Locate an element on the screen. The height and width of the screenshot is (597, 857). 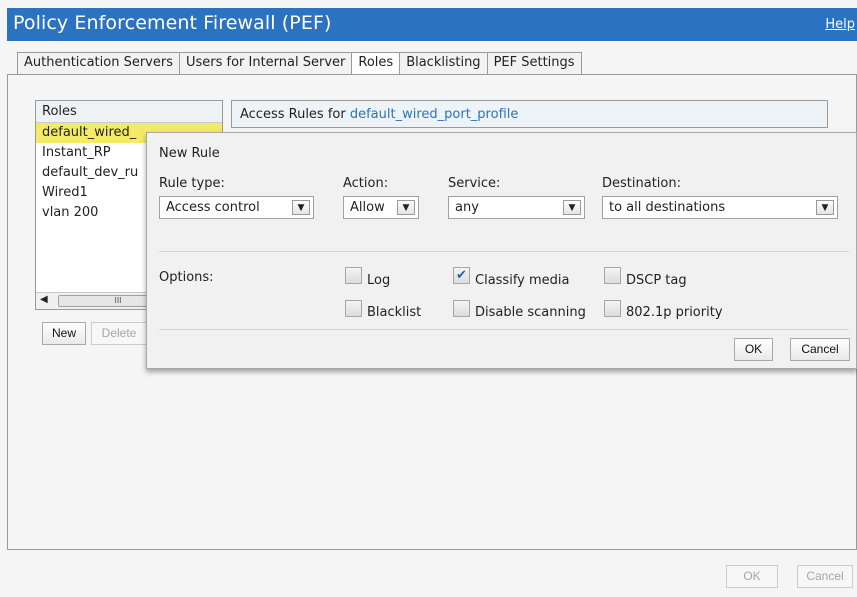
rule-type-label: Rule type: is located at coordinates (192, 183).